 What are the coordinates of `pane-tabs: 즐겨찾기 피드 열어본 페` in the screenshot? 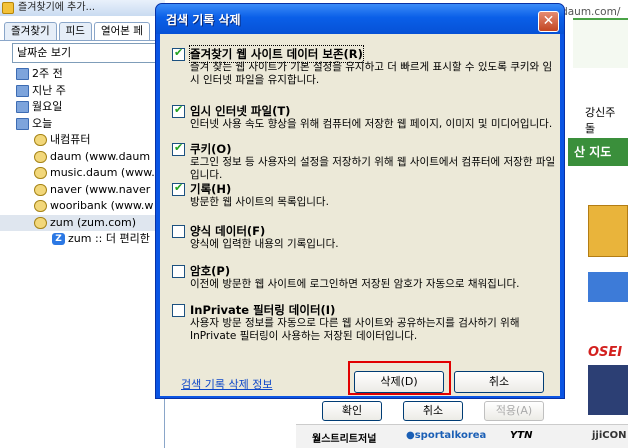 It's located at (77, 31).